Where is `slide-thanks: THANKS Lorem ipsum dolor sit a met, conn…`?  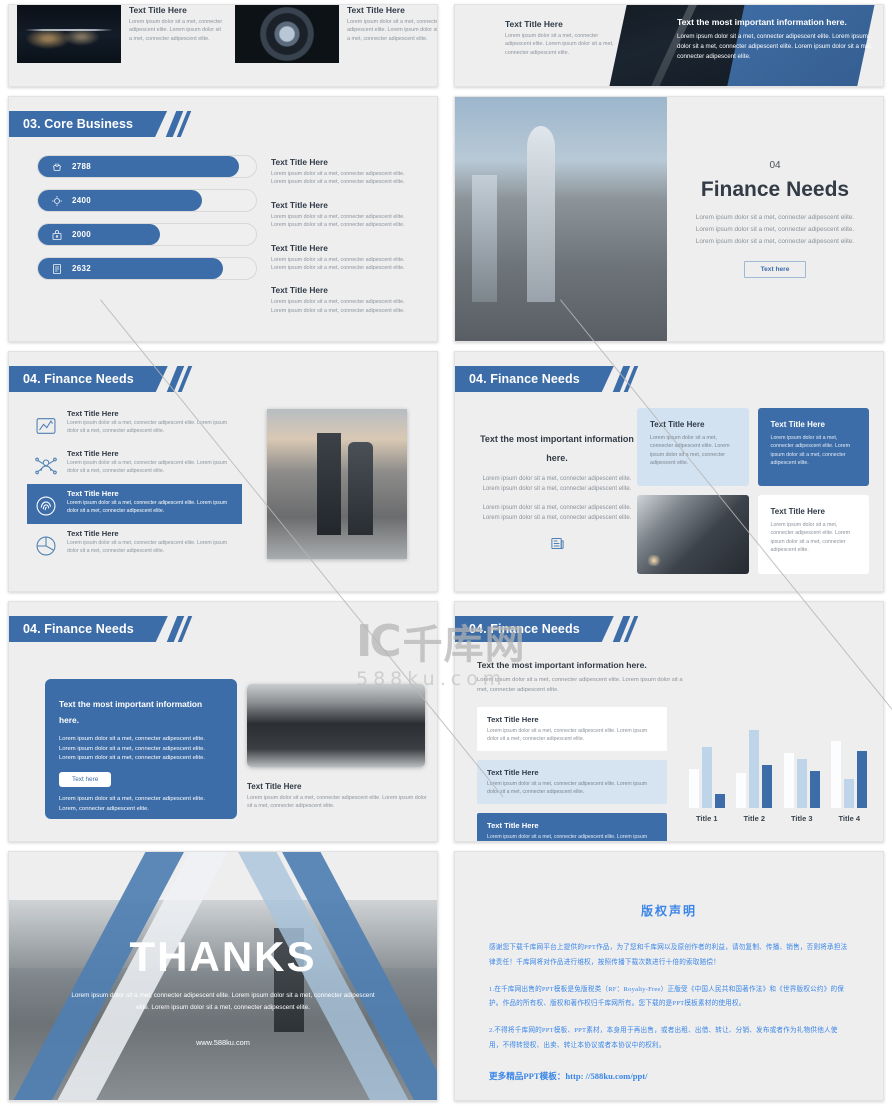 slide-thanks: THANKS Lorem ipsum dolor sit a met, conn… is located at coordinates (223, 976).